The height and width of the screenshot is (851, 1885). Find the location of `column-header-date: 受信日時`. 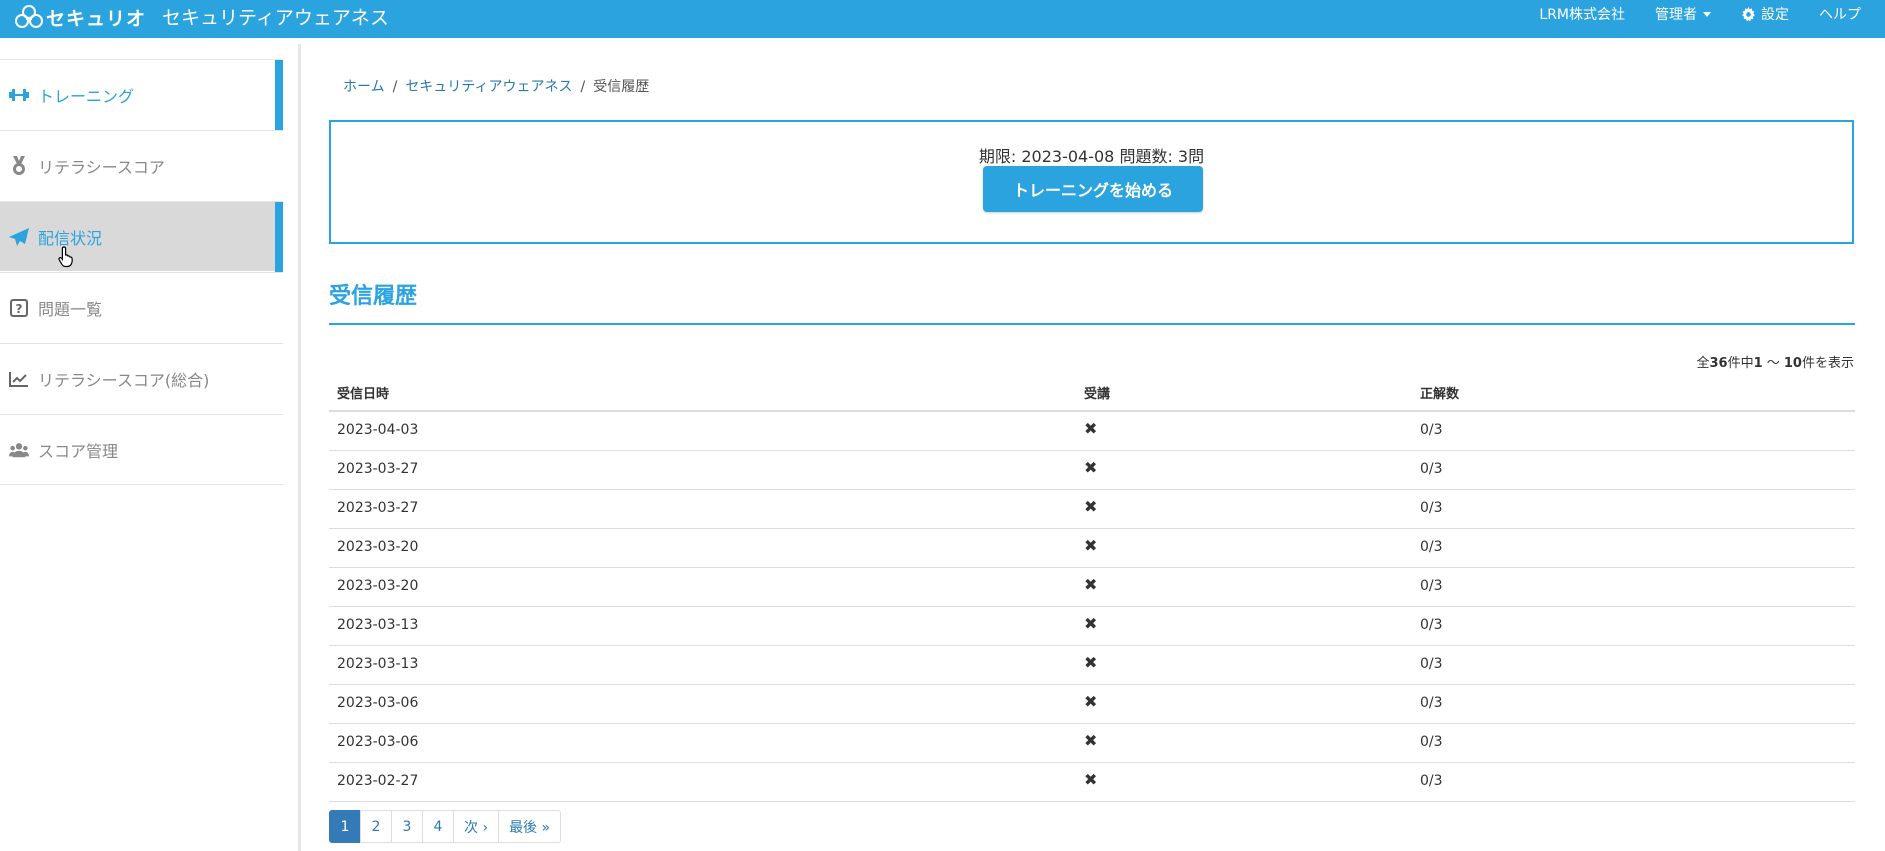

column-header-date: 受信日時 is located at coordinates (363, 392).